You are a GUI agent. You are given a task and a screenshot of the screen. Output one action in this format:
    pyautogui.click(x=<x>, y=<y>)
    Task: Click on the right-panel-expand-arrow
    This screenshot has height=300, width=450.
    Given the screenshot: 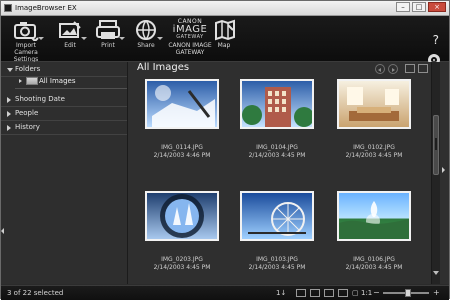 What is the action you would take?
    pyautogui.click(x=443, y=170)
    